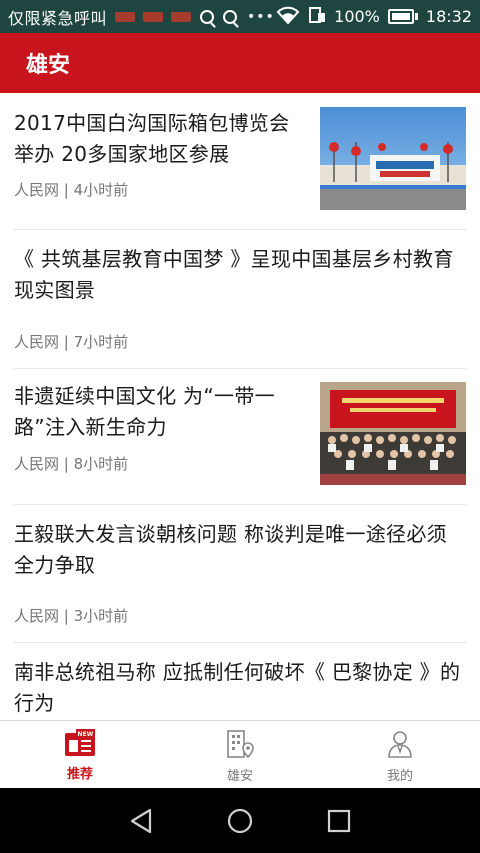  What do you see at coordinates (261, 16) in the screenshot?
I see `more-notifications-icon: •••` at bounding box center [261, 16].